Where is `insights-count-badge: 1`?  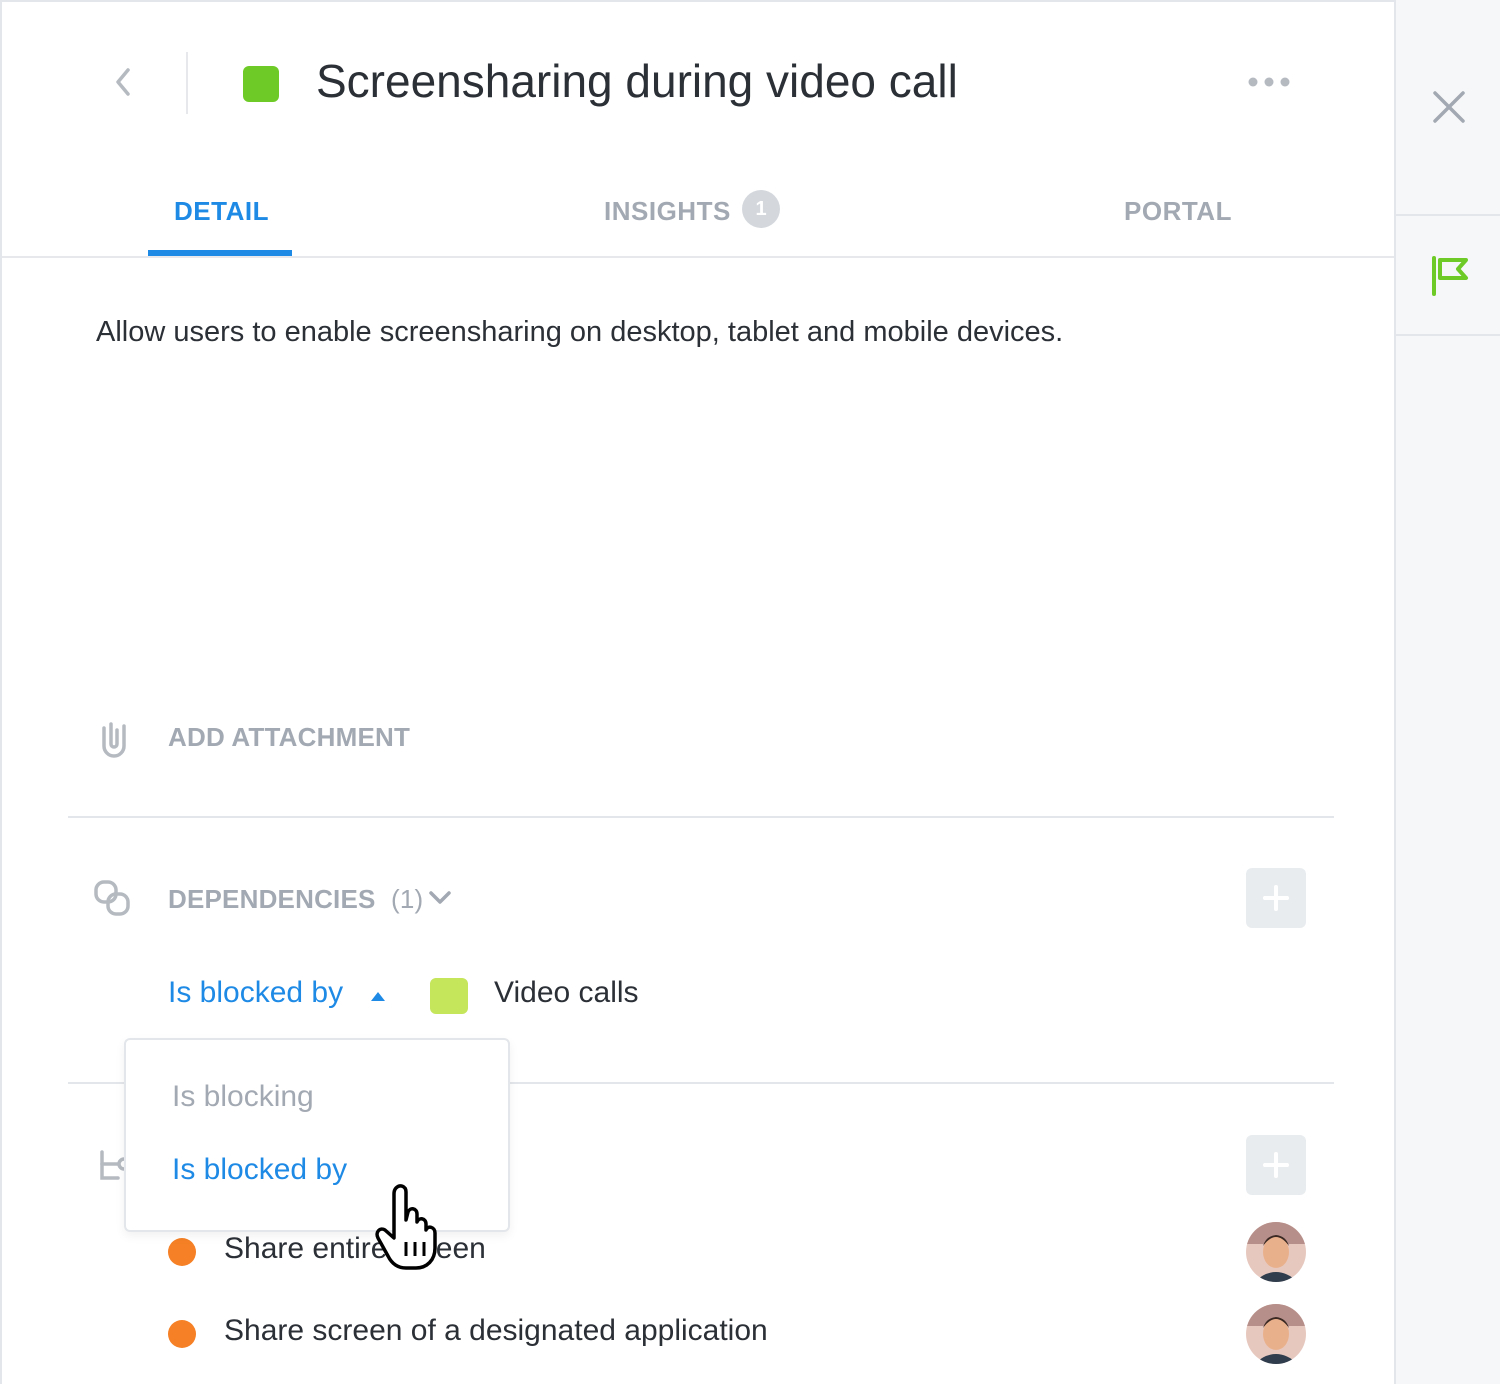
insights-count-badge: 1 is located at coordinates (761, 209).